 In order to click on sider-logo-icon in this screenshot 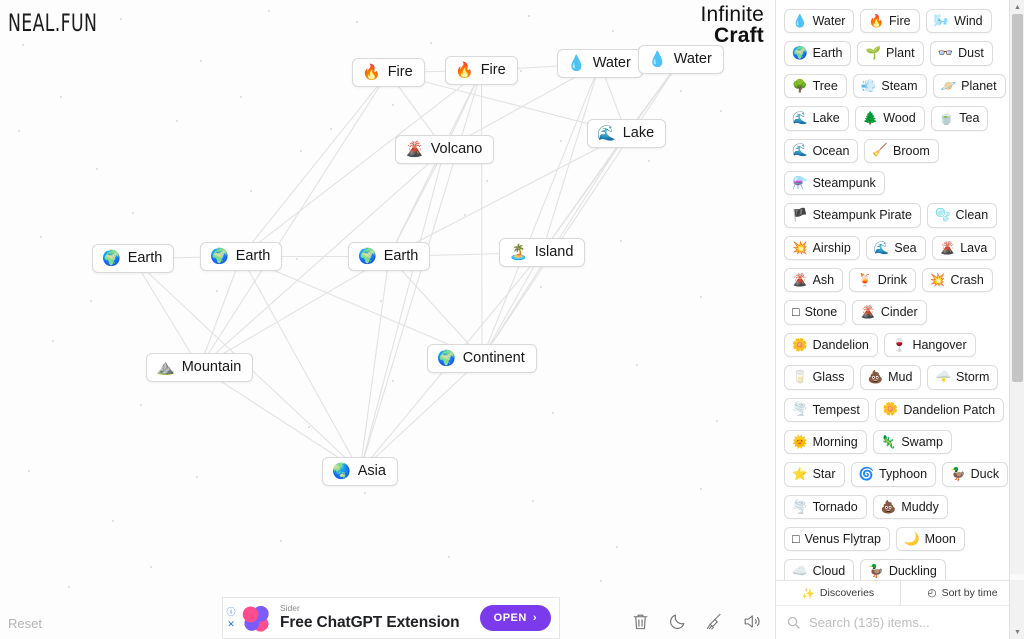, I will do `click(256, 618)`.